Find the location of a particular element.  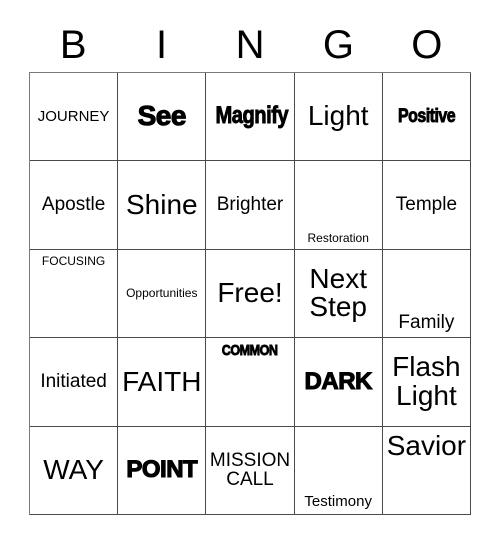

bingo-cell-label: Temple is located at coordinates (426, 205).